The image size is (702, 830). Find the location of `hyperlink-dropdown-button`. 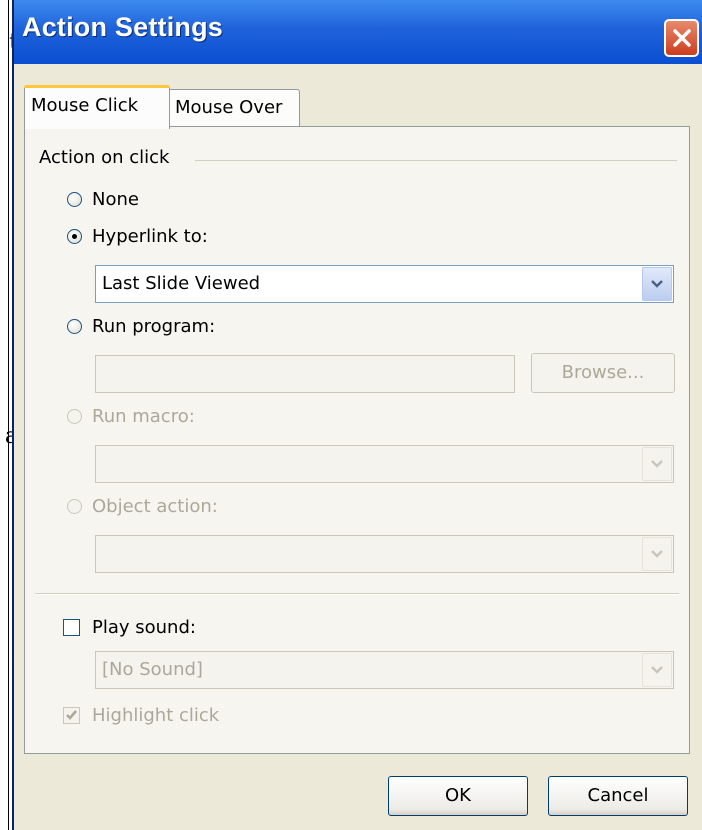

hyperlink-dropdown-button is located at coordinates (657, 284).